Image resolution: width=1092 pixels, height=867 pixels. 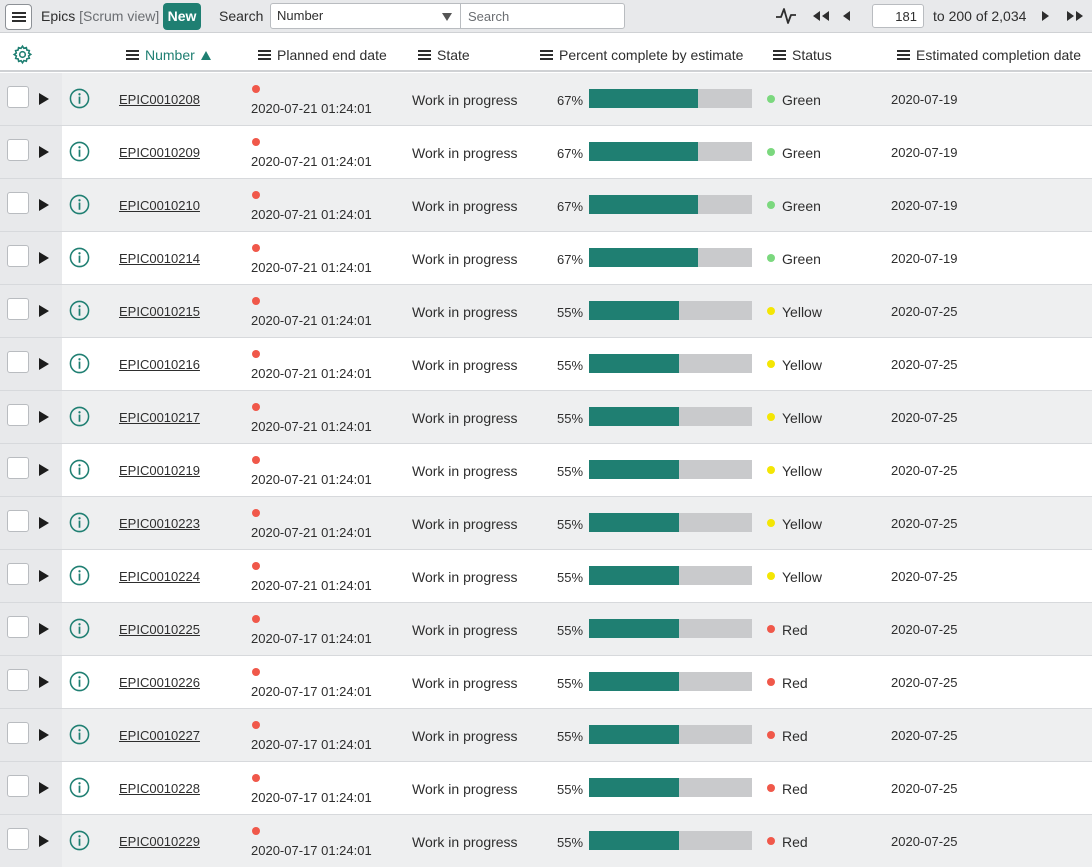 I want to click on activity-stream-icon, so click(x=786, y=16).